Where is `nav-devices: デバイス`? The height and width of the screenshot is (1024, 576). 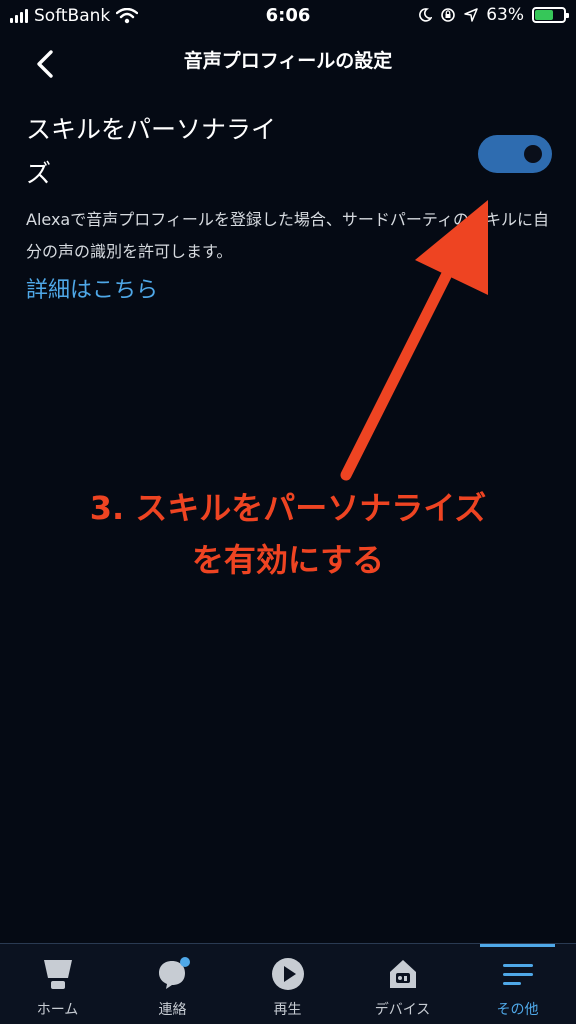
nav-devices: デバイス is located at coordinates (402, 984).